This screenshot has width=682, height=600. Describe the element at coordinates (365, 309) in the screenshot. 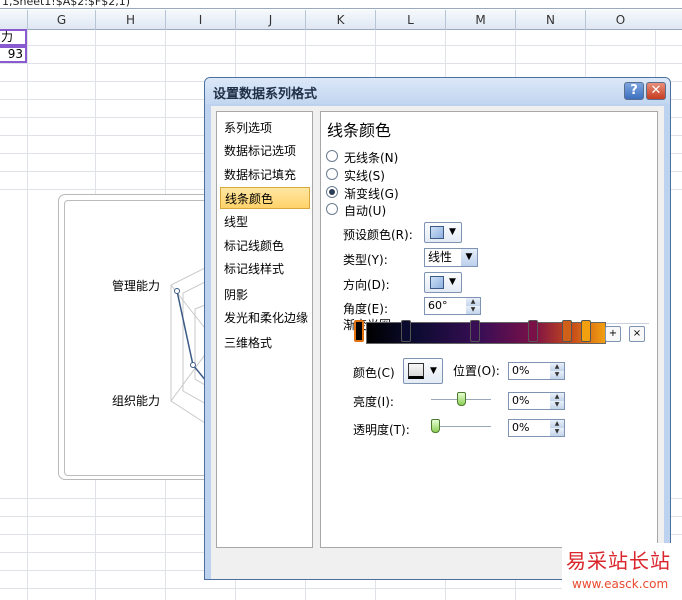

I see `angle-label: 角度(E):` at that location.